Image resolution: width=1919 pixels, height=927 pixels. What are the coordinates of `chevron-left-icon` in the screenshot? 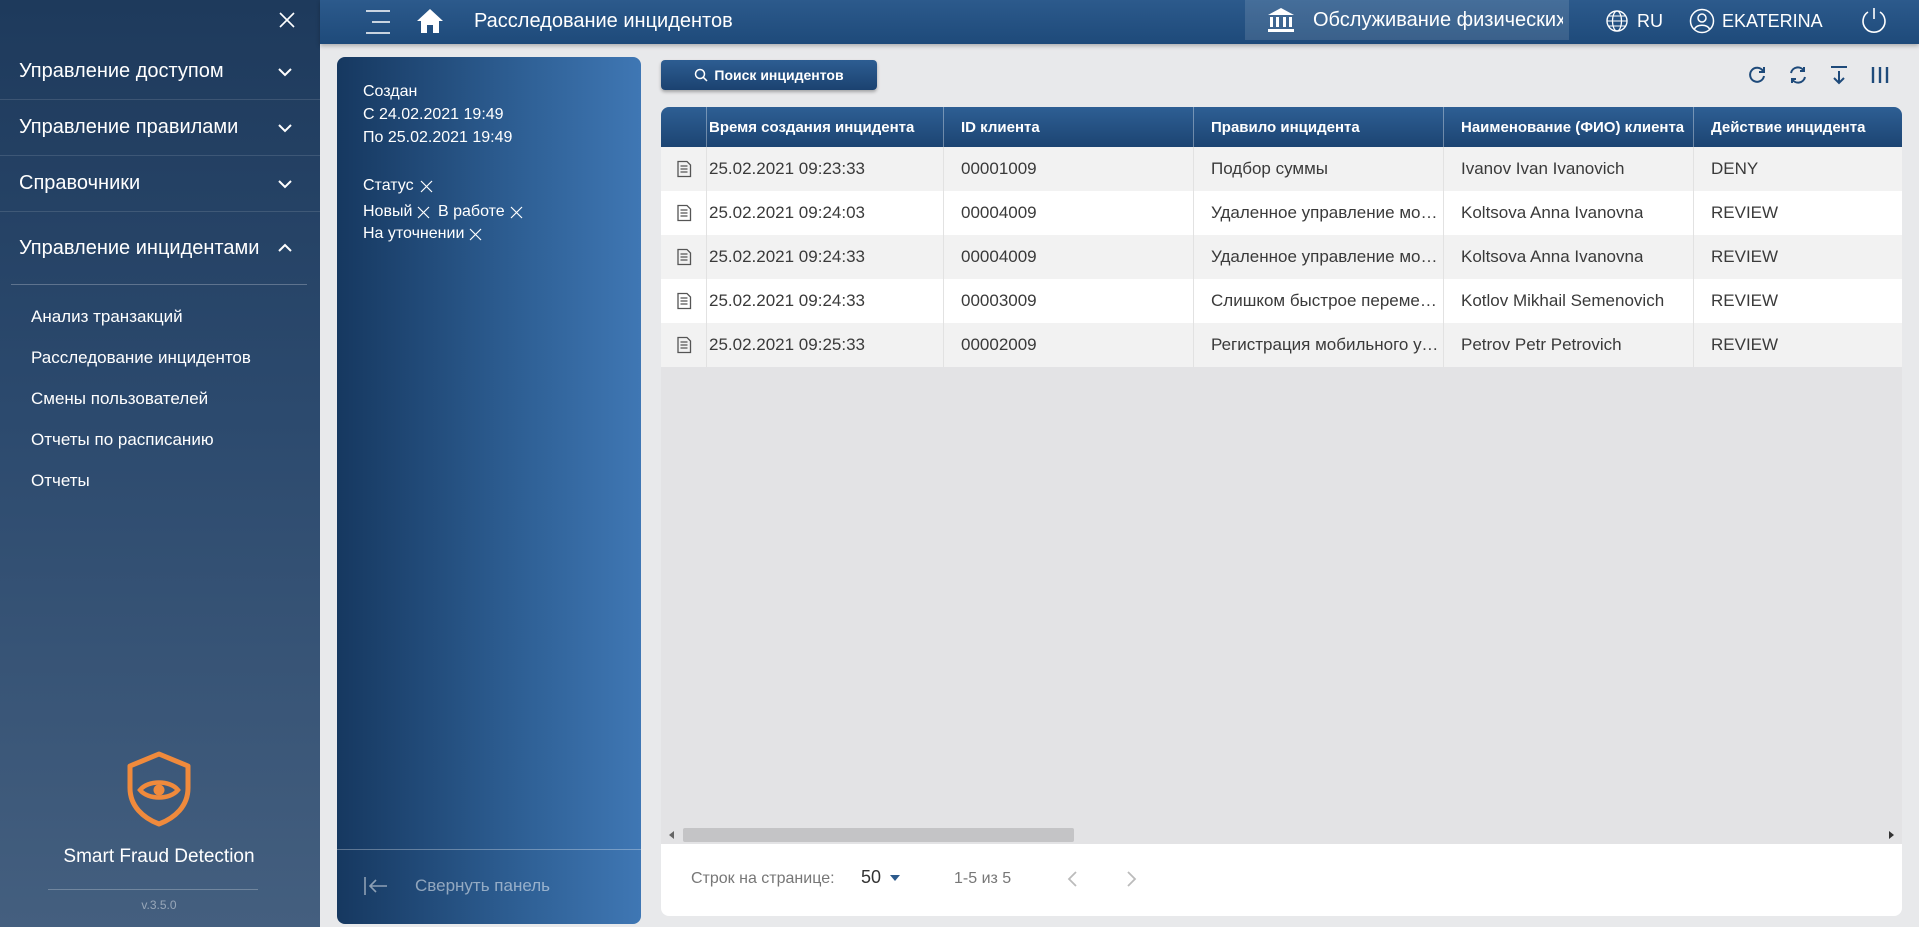 It's located at (1073, 879).